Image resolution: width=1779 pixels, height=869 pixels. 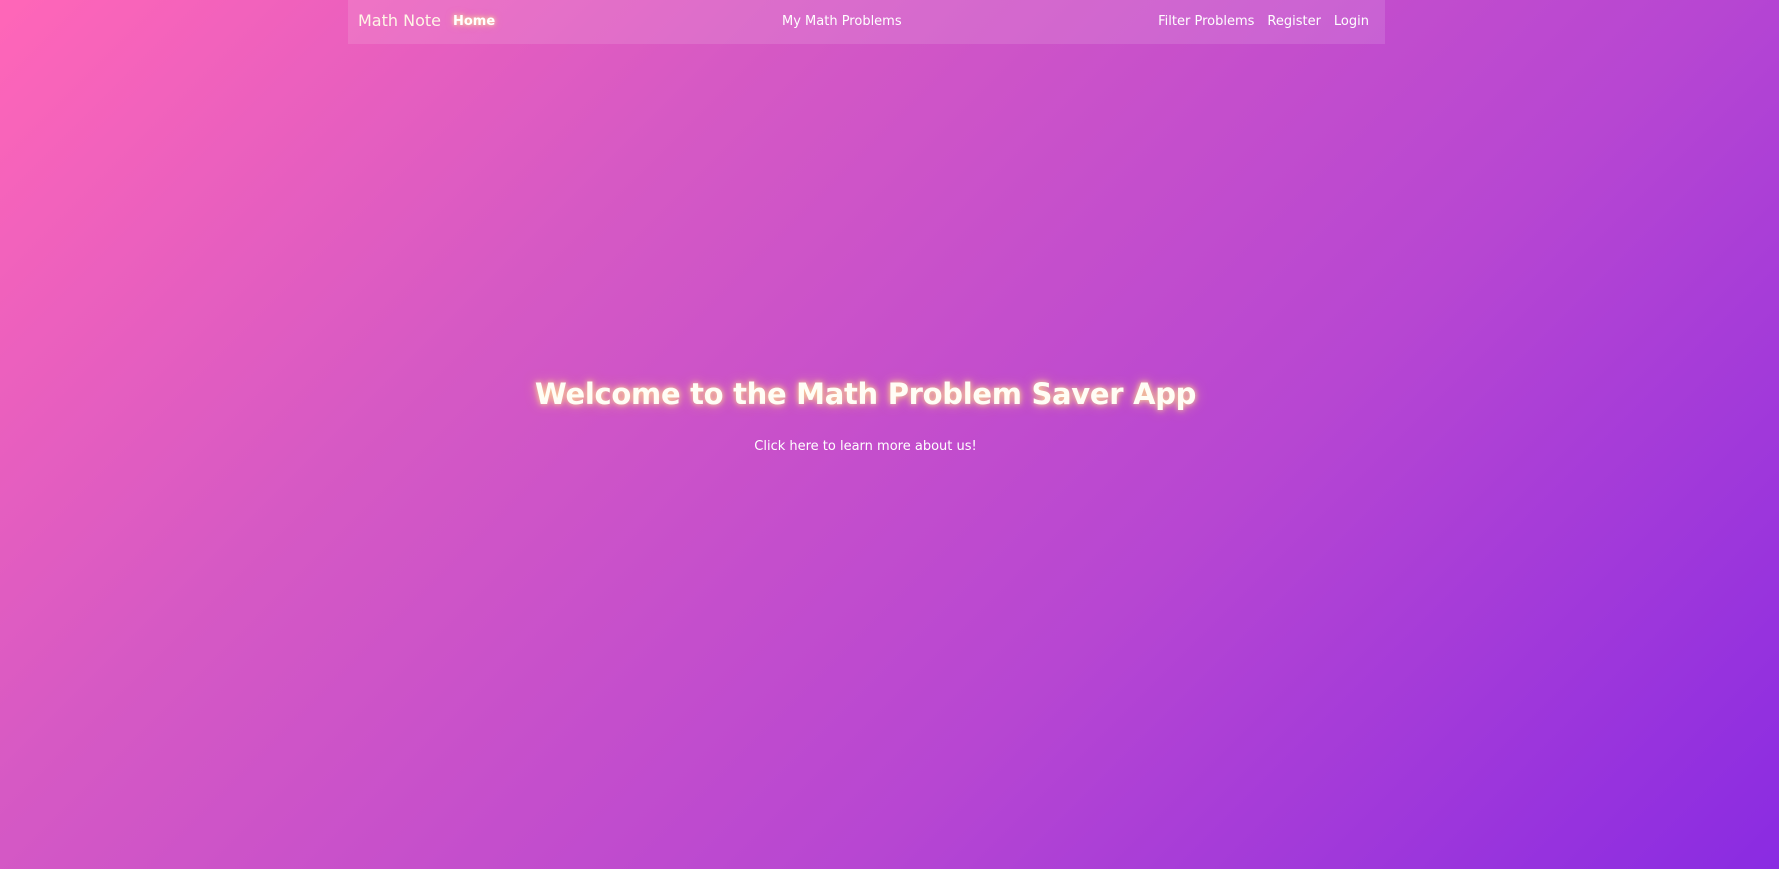 I want to click on nav-filter-problems-link: Filter Problems, so click(x=1206, y=22).